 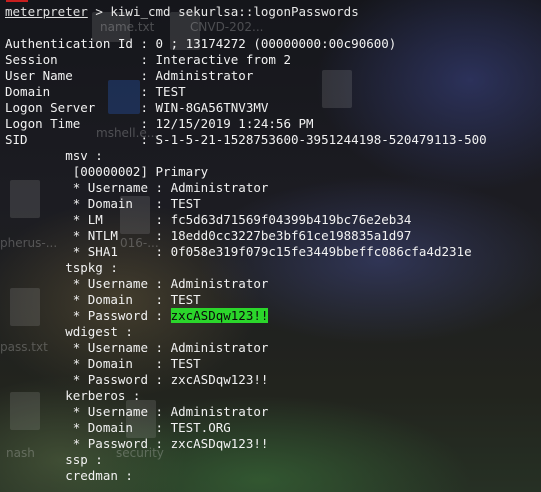 I want to click on msv-domain: * Domain : TEST, so click(x=103, y=203).